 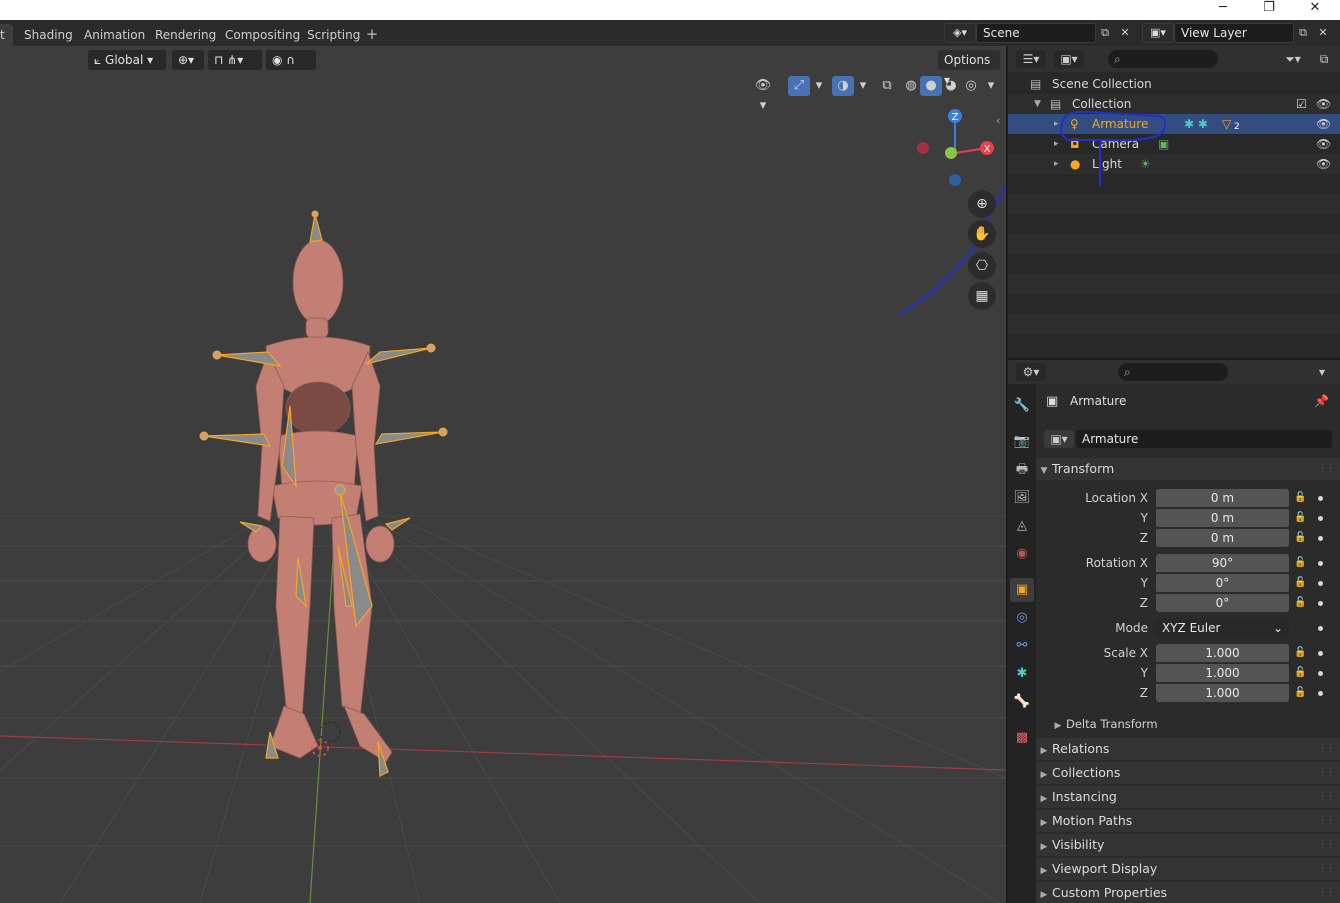 I want to click on rotation-z-field: 0°, so click(x=1222, y=603).